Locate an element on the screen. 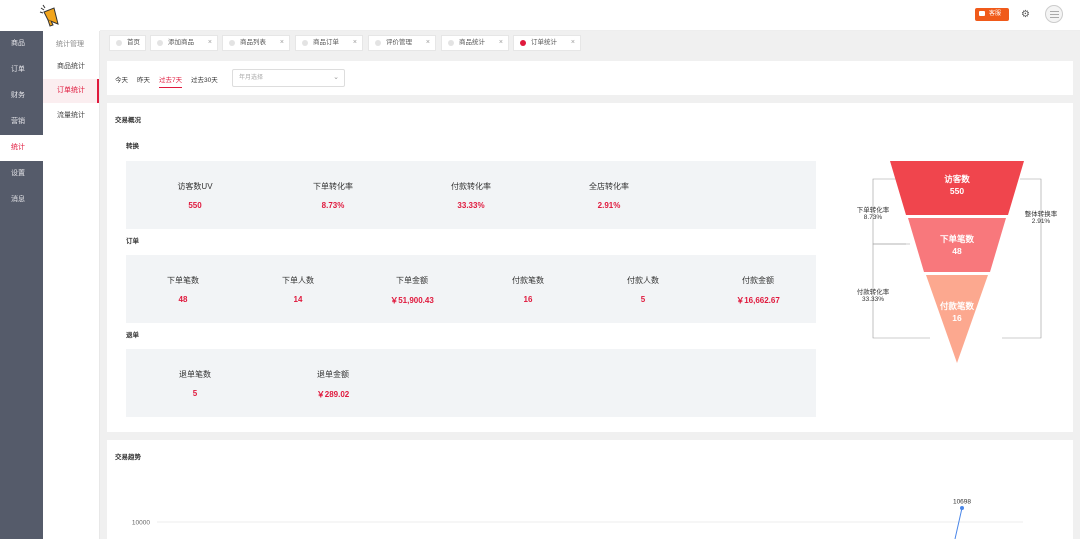  funnel-stage-value: 16 is located at coordinates (957, 318).